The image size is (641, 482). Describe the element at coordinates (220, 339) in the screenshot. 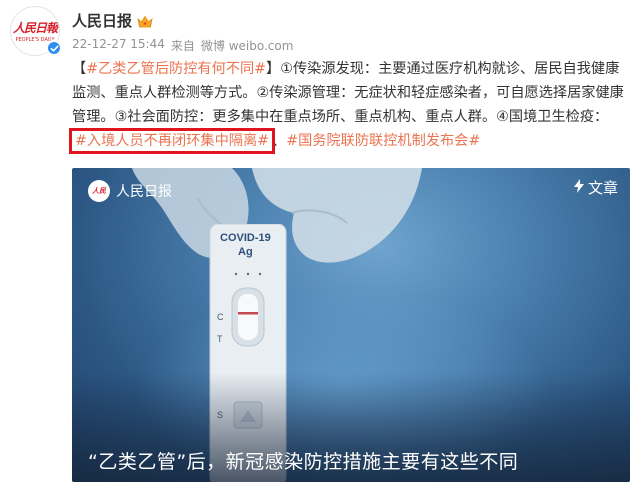

I see `card-mark-t: T` at that location.